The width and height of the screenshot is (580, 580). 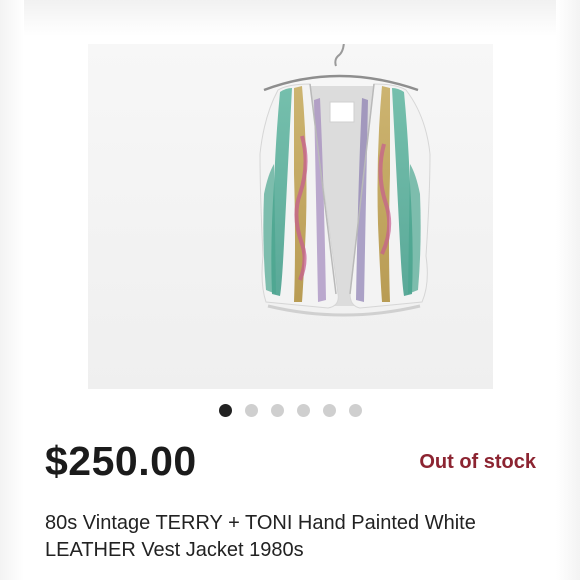 What do you see at coordinates (290, 18) in the screenshot?
I see `top-shadow` at bounding box center [290, 18].